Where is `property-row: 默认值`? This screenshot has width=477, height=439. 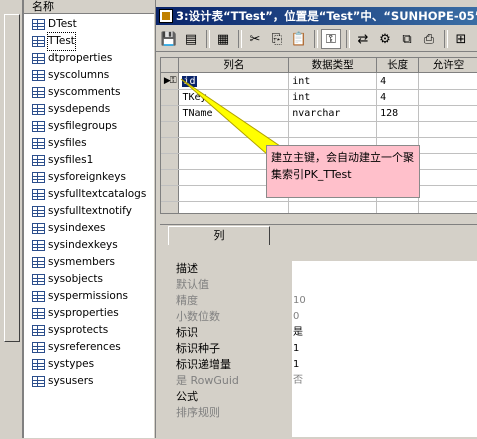 property-row: 默认值 is located at coordinates (241, 285).